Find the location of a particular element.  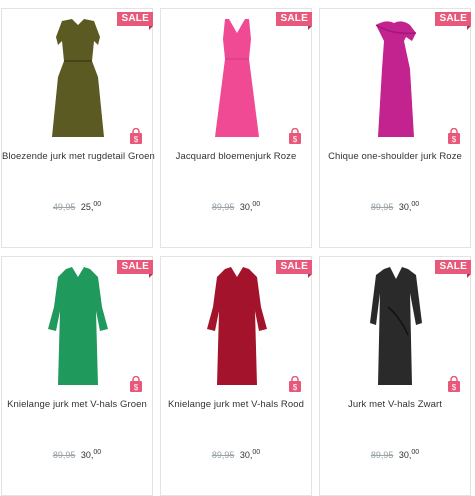

product-name: Jurk met V-hals Zwart is located at coordinates (395, 404).